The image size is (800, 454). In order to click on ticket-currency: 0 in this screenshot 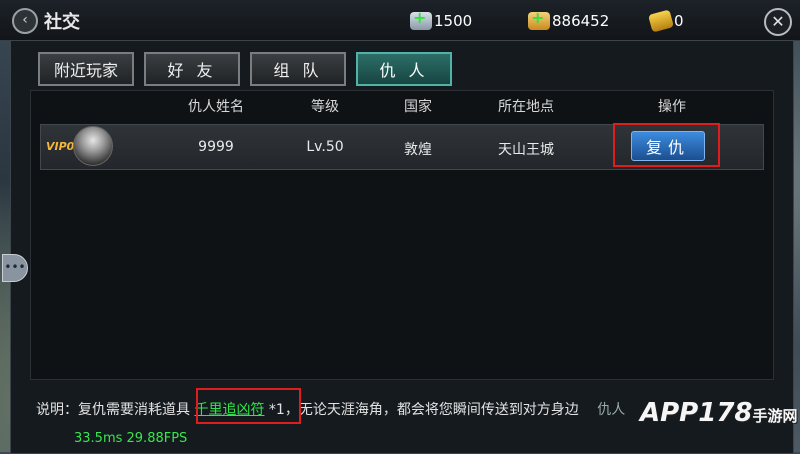, I will do `click(666, 21)`.